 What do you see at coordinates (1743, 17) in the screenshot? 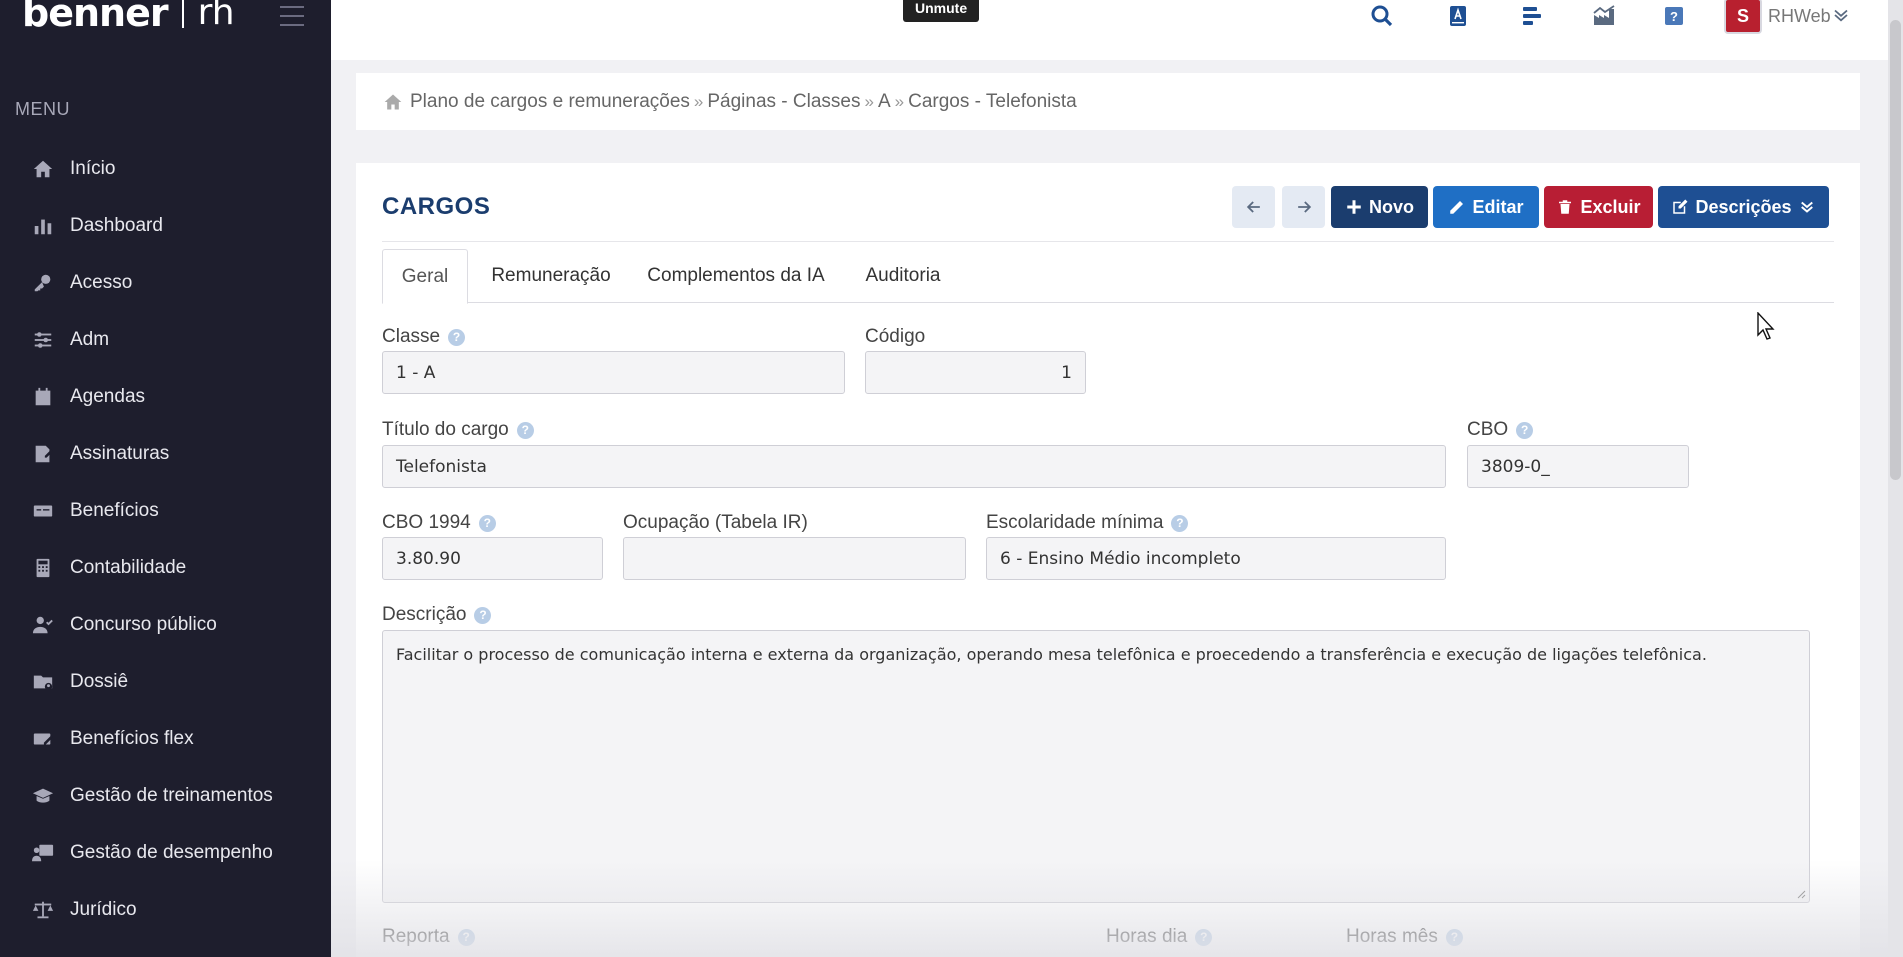
I see `avatar: S` at bounding box center [1743, 17].